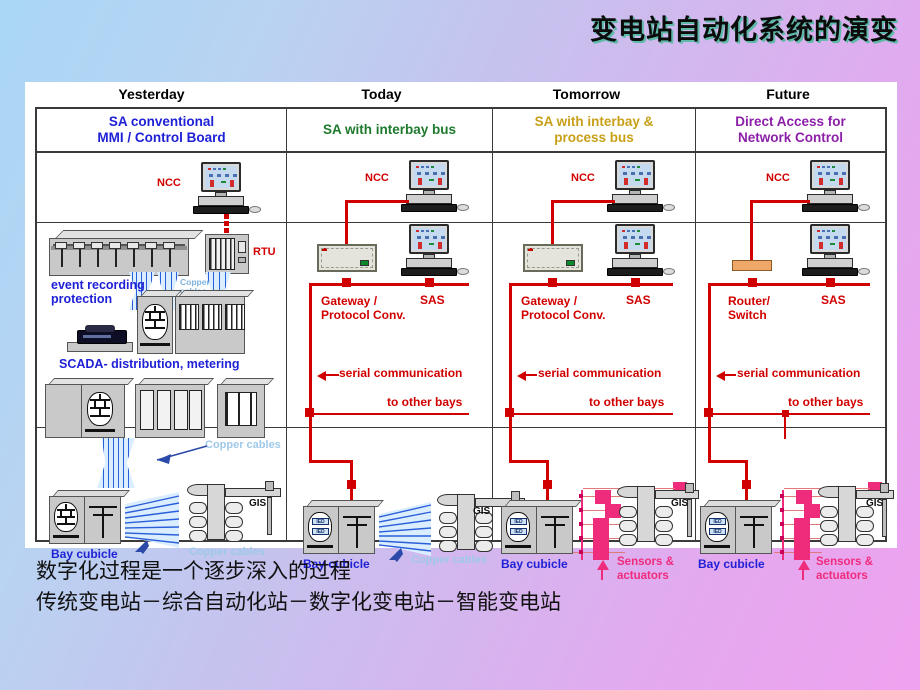 The image size is (920, 690). What do you see at coordinates (320, 531) in the screenshot?
I see `ied-2-today: IED` at bounding box center [320, 531].